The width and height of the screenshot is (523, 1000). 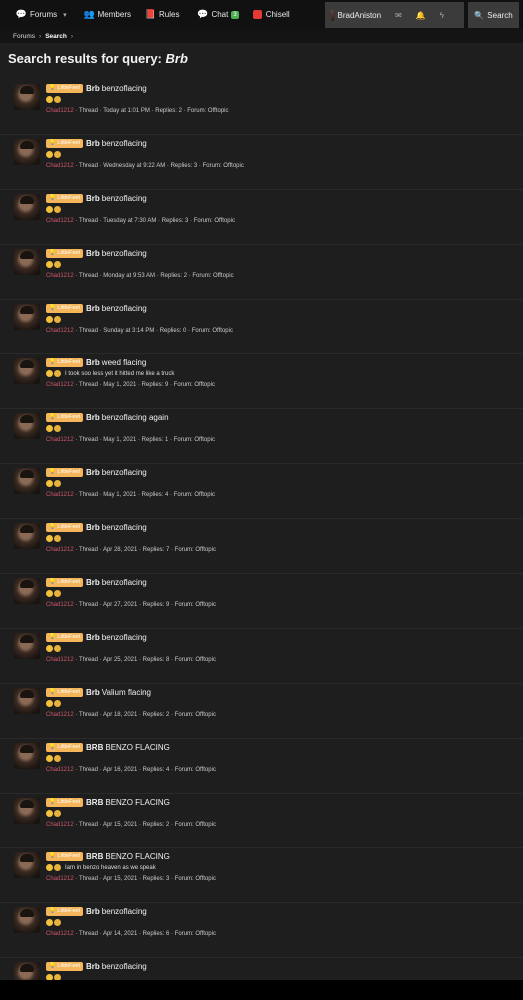 I want to click on result-title: 💡 LittleFeet Brb Valium flacing, so click(x=98, y=692).